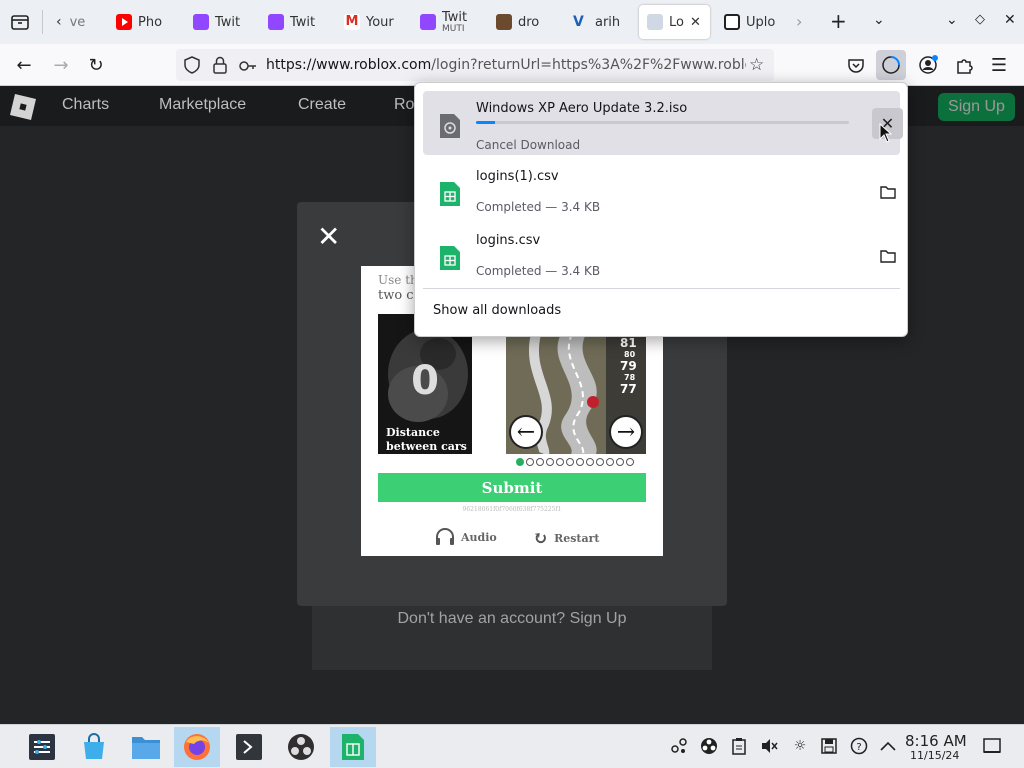 Image resolution: width=1024 pixels, height=768 pixels. What do you see at coordinates (999, 65) in the screenshot?
I see `hamburger-menu-icon: ☰` at bounding box center [999, 65].